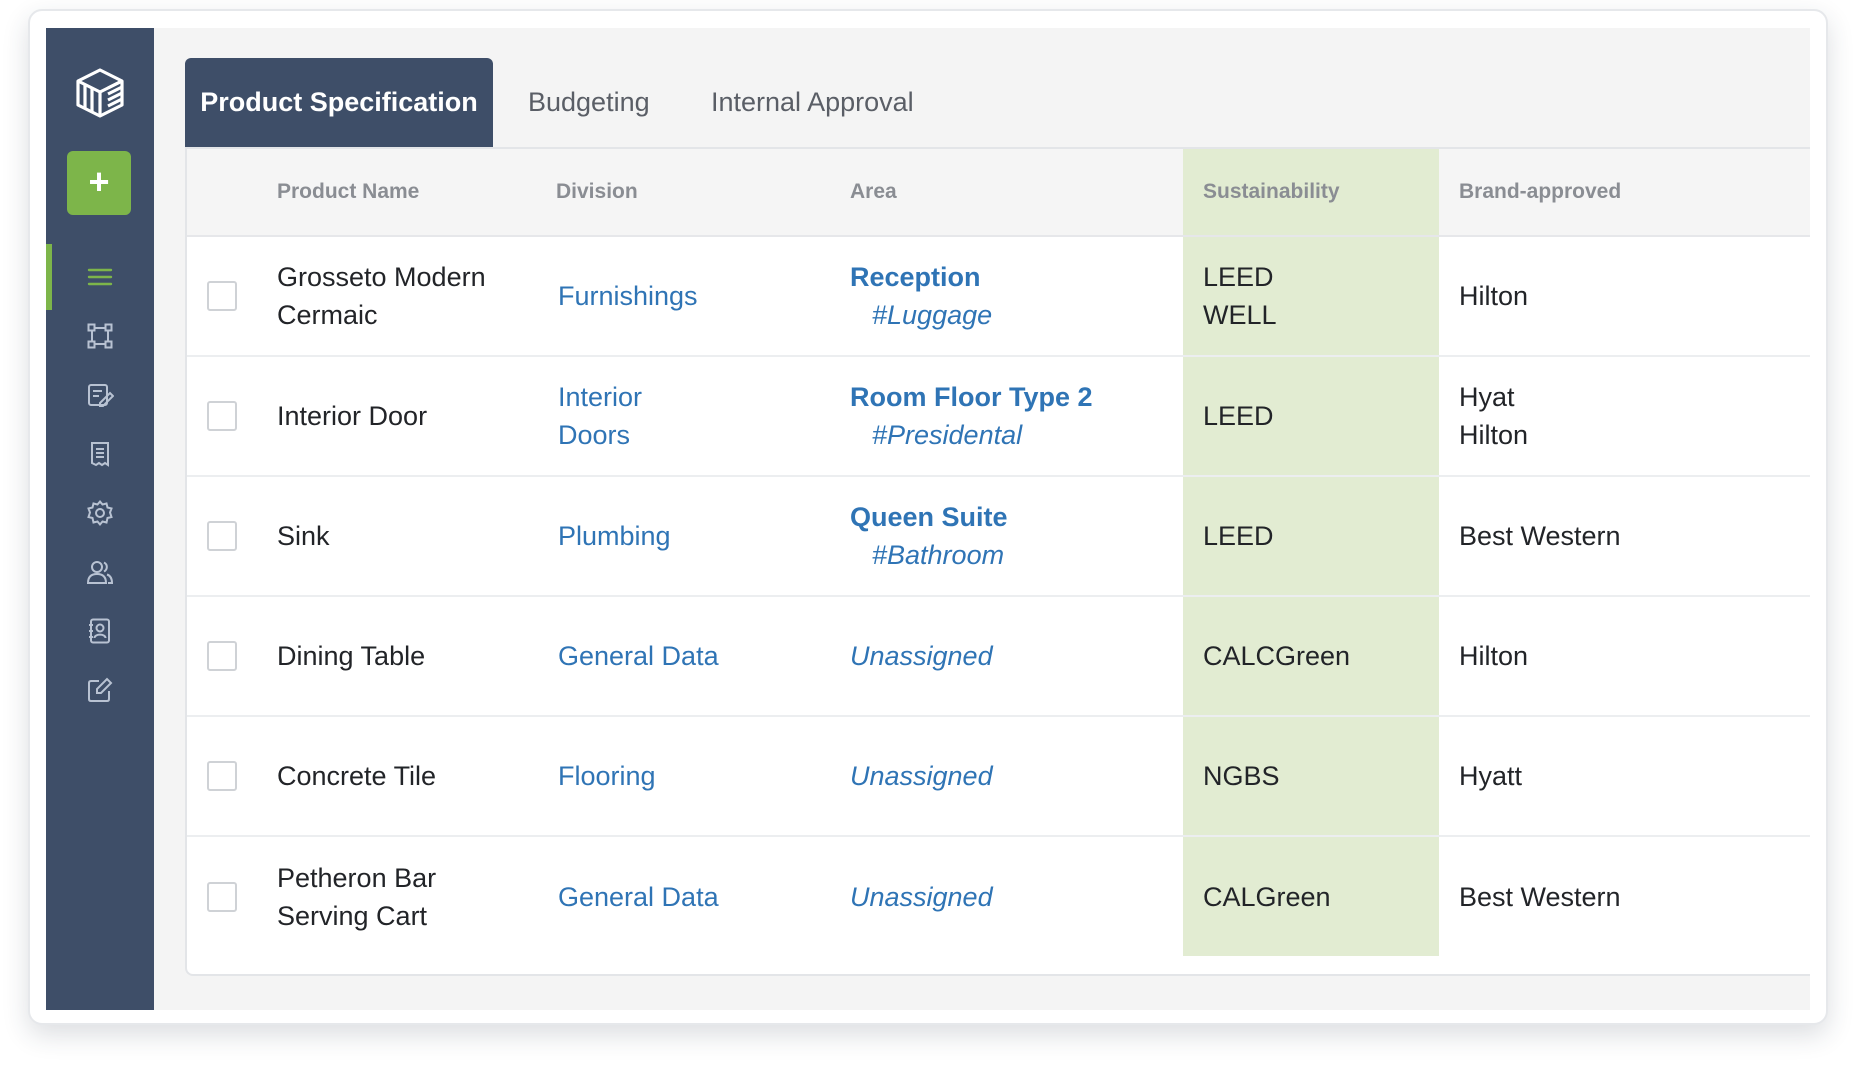  I want to click on sidebar-item-shapes, so click(100, 336).